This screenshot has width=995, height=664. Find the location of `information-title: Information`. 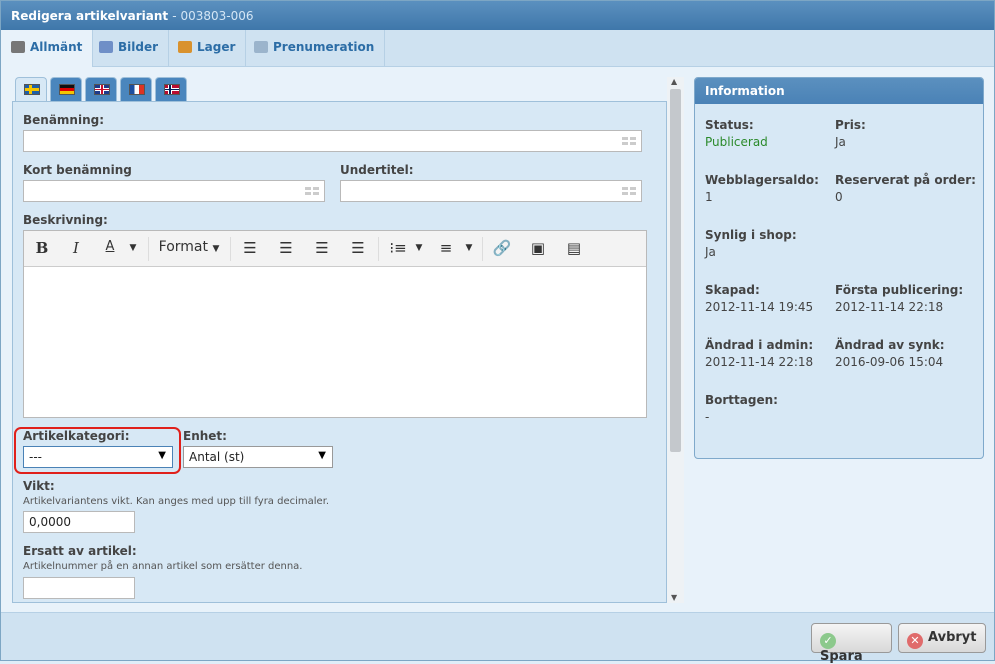

information-title: Information is located at coordinates (839, 91).